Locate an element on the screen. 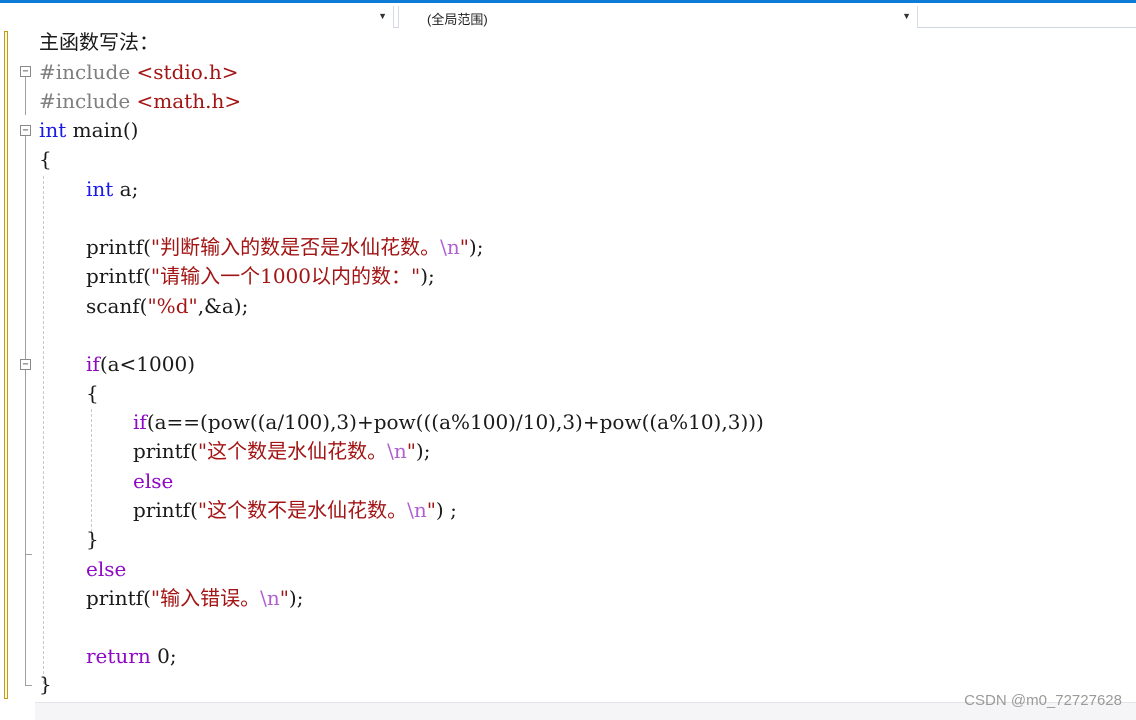 Image resolution: width=1136 pixels, height=720 pixels. code-line-16: else is located at coordinates (153, 481).